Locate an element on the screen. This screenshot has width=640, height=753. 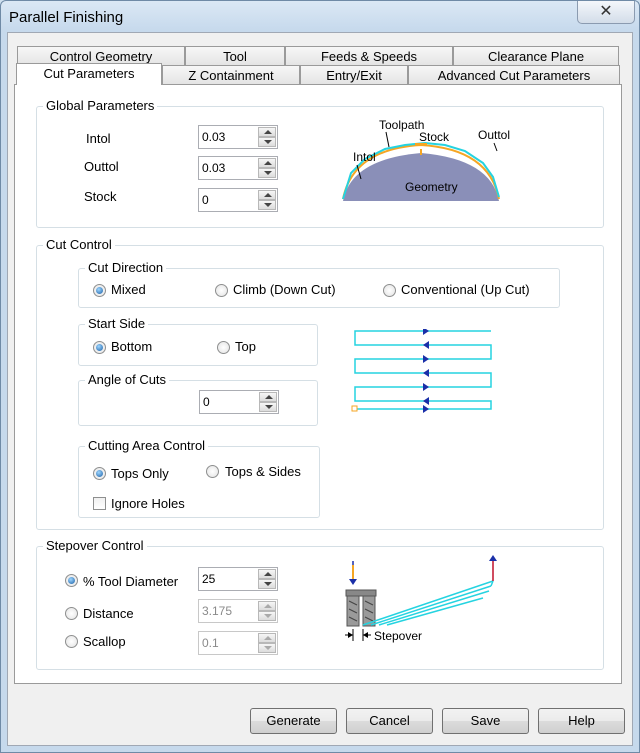
angle-spinbox: 0 is located at coordinates (239, 402).